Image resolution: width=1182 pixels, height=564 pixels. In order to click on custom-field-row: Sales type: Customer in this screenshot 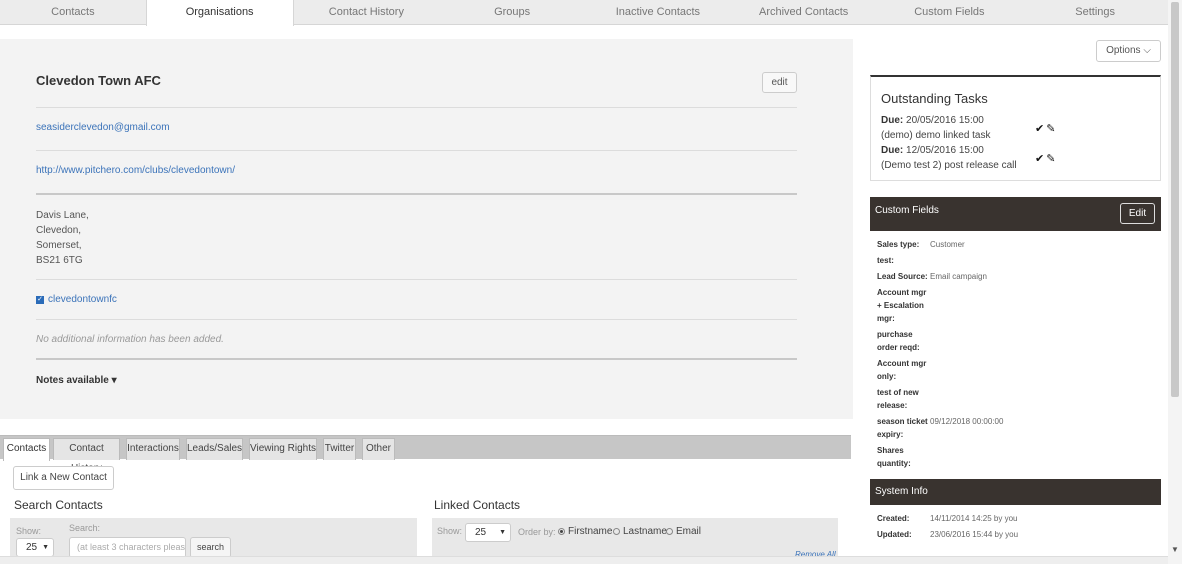, I will do `click(921, 244)`.